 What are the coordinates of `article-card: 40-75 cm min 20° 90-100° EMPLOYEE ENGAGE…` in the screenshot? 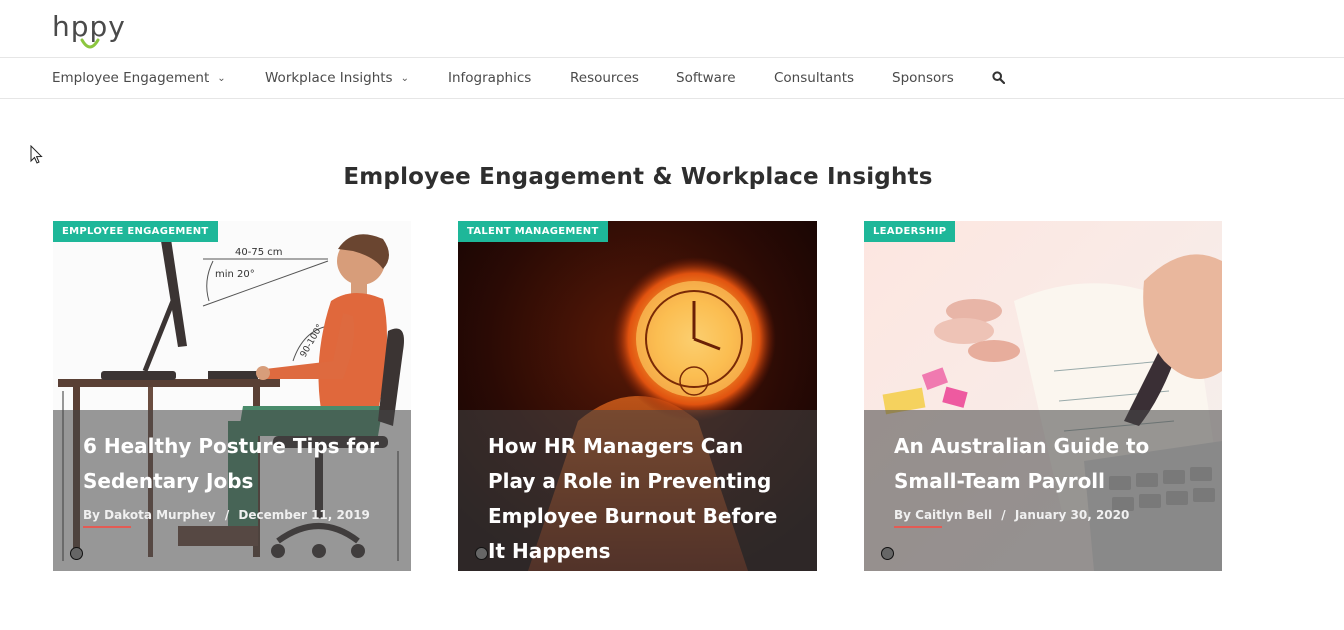 It's located at (232, 396).